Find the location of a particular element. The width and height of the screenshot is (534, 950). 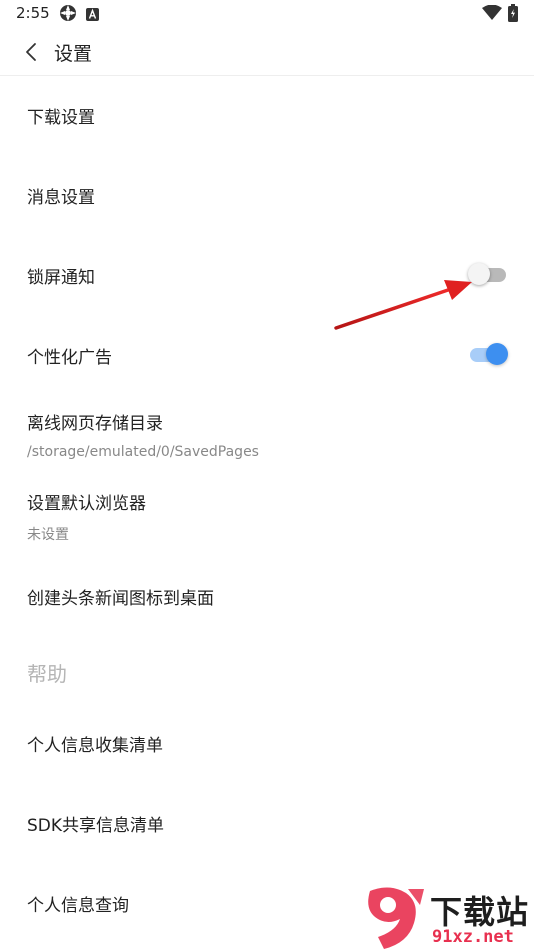

annotation-arrow-icon is located at coordinates (403, 305).